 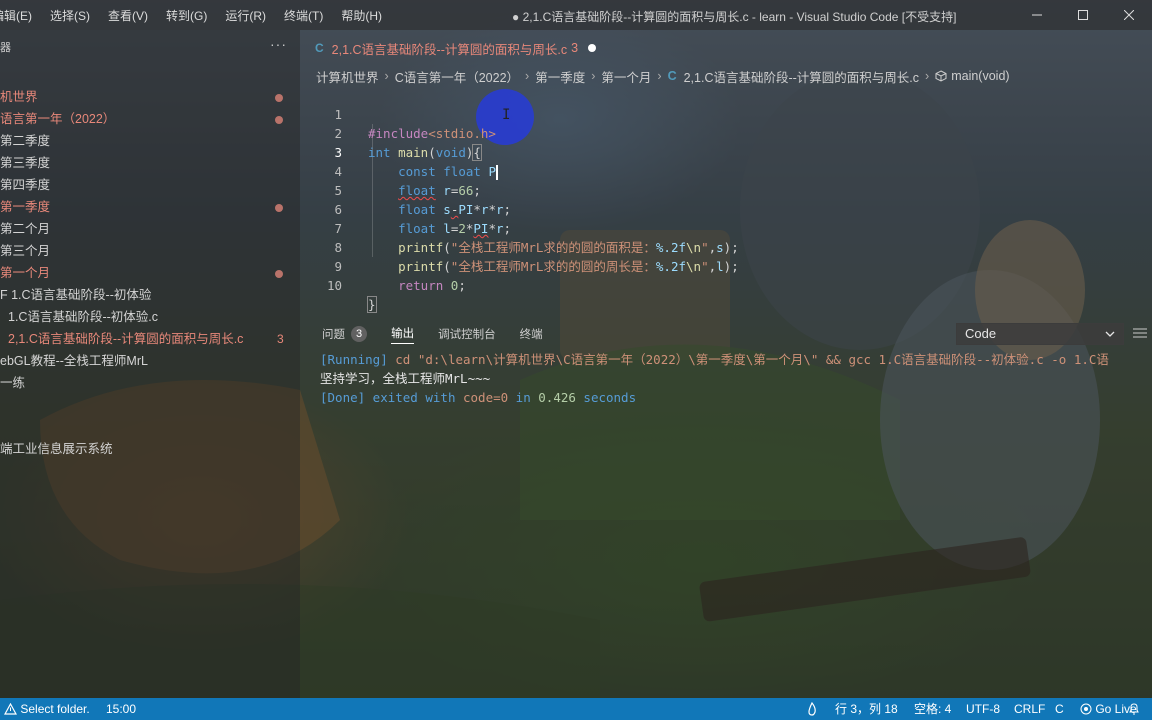 I want to click on tree-item-folder: 第三个月, so click(x=25, y=251).